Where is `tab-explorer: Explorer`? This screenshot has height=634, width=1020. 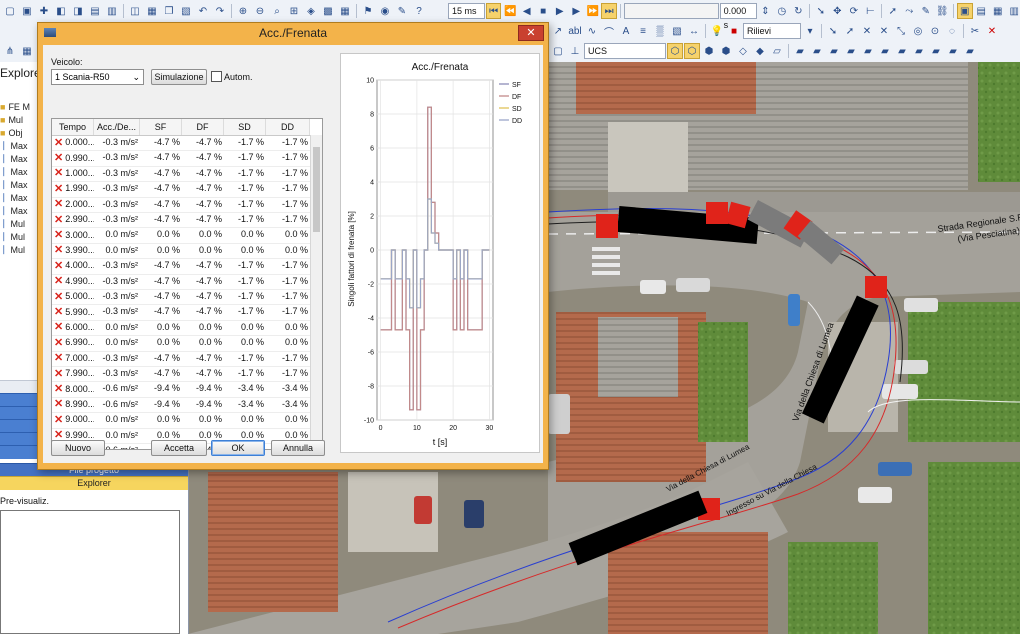 tab-explorer: Explorer is located at coordinates (94, 483).